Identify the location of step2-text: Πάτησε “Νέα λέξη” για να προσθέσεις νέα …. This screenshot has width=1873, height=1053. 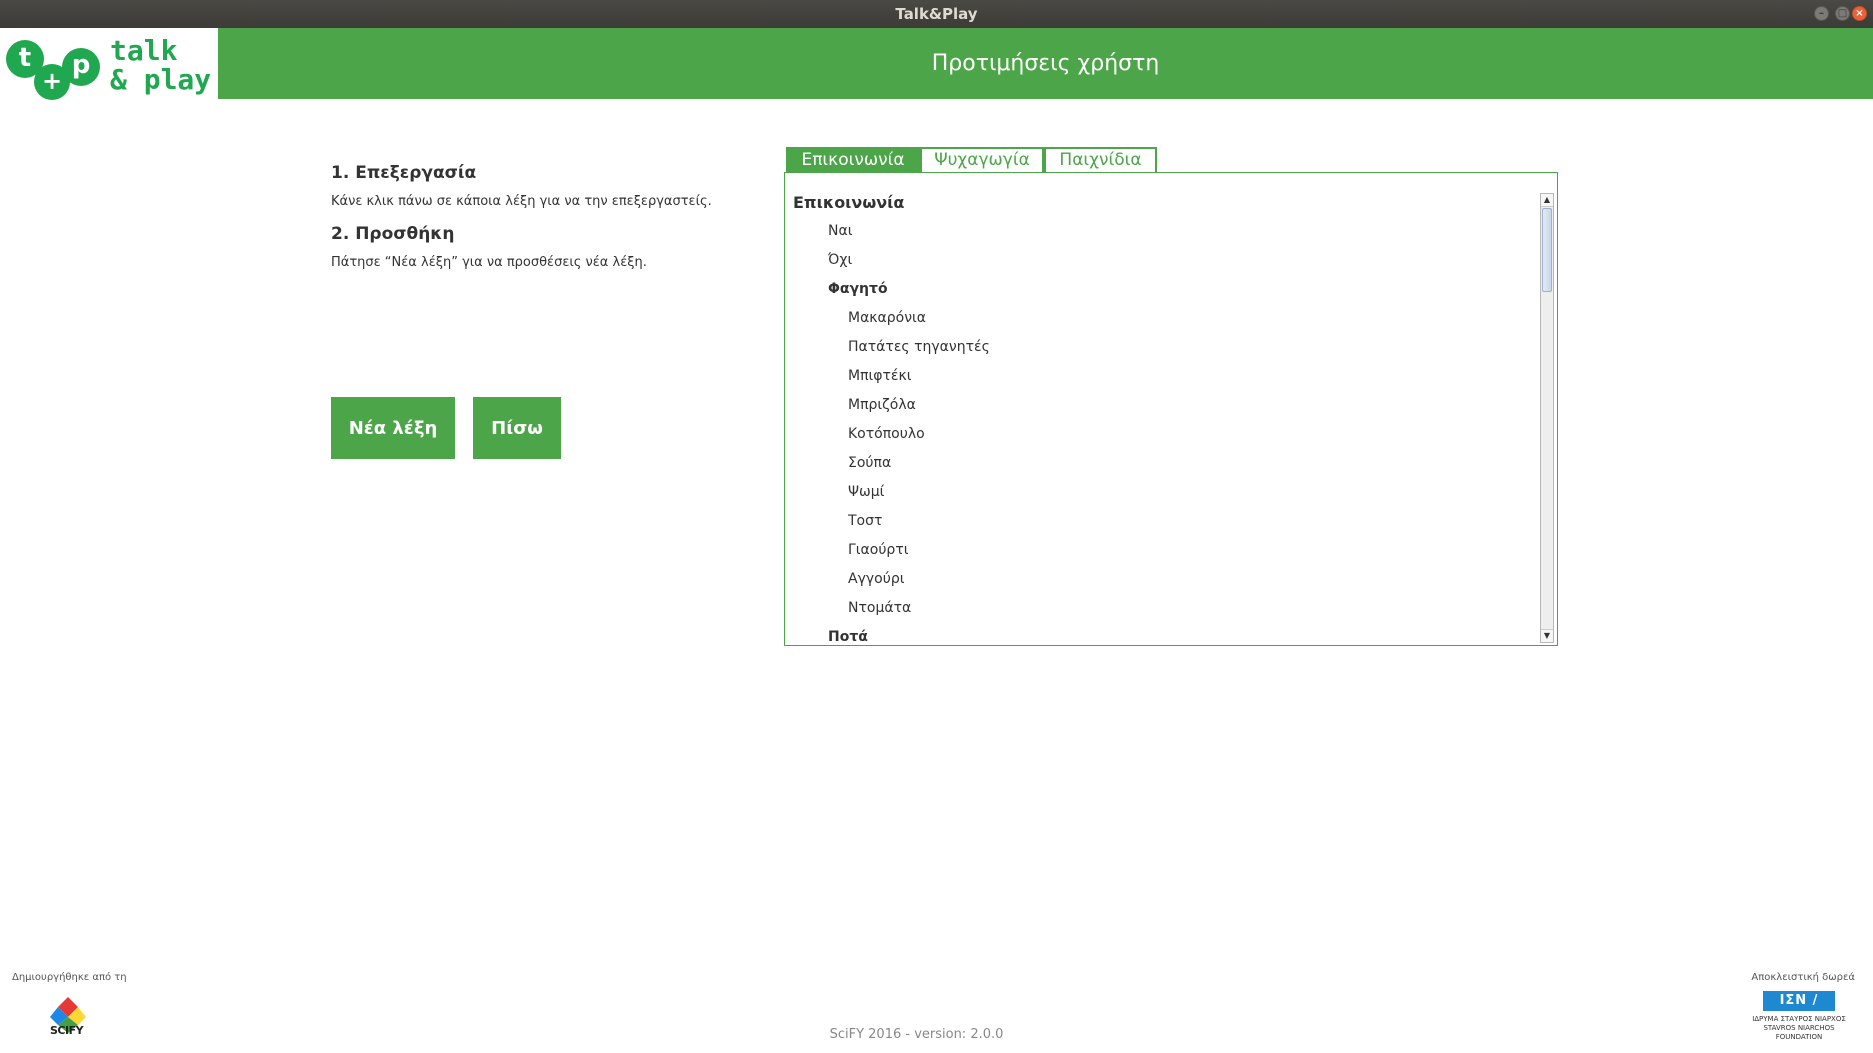
(489, 262).